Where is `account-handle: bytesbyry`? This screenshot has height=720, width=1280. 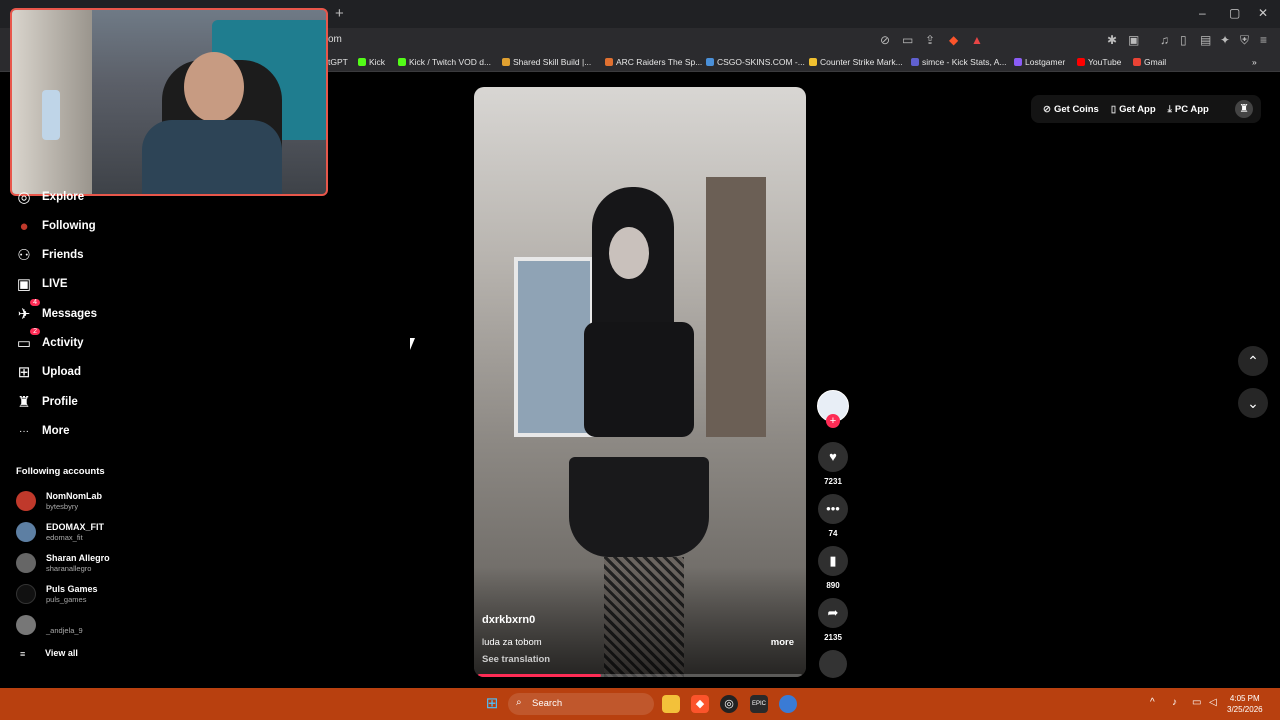
account-handle: bytesbyry is located at coordinates (62, 506).